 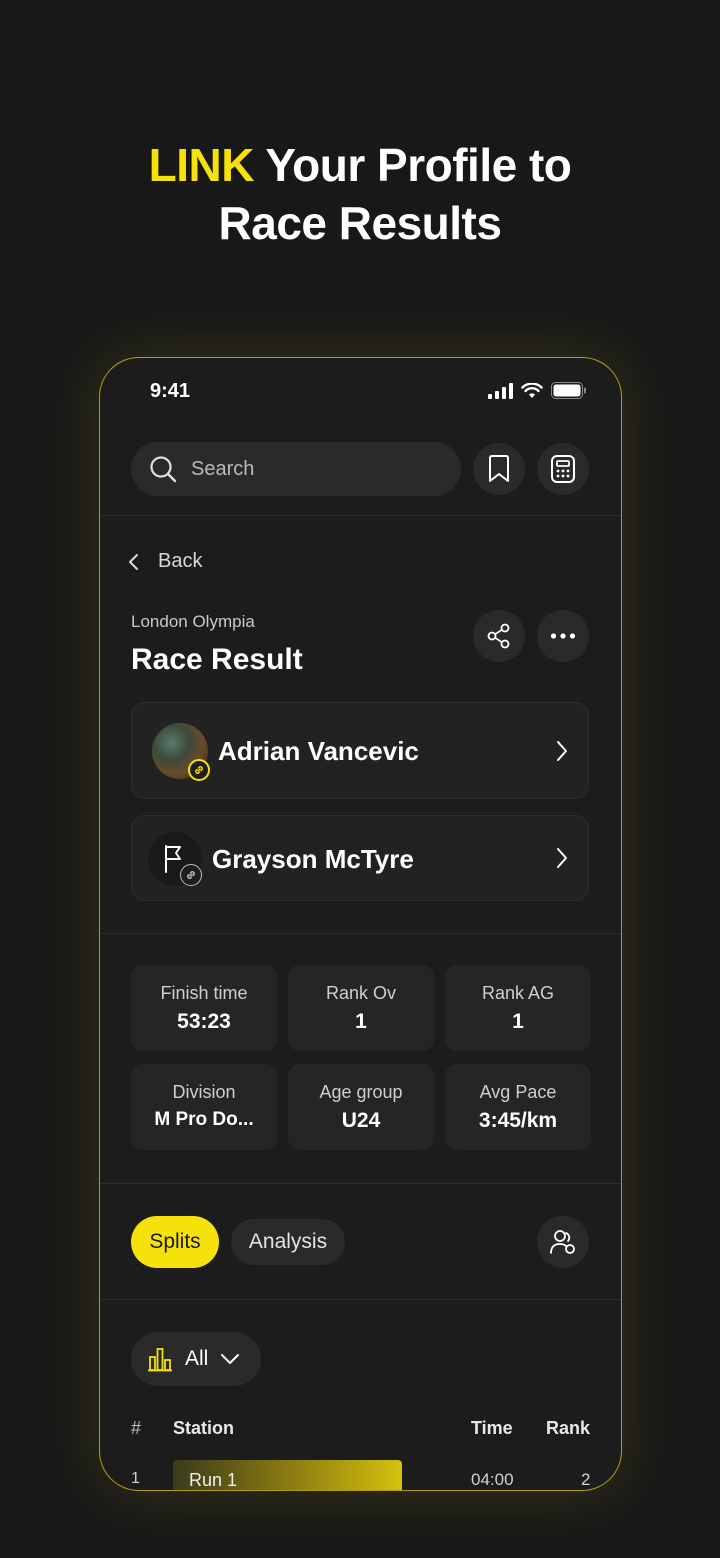 What do you see at coordinates (586, 1479) in the screenshot?
I see `row-rank: 2` at bounding box center [586, 1479].